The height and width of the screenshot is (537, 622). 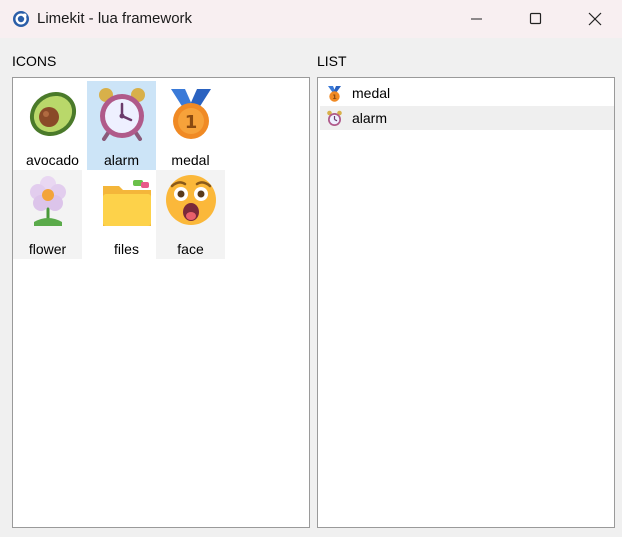 What do you see at coordinates (21, 19) in the screenshot?
I see `limekit-globe-icon` at bounding box center [21, 19].